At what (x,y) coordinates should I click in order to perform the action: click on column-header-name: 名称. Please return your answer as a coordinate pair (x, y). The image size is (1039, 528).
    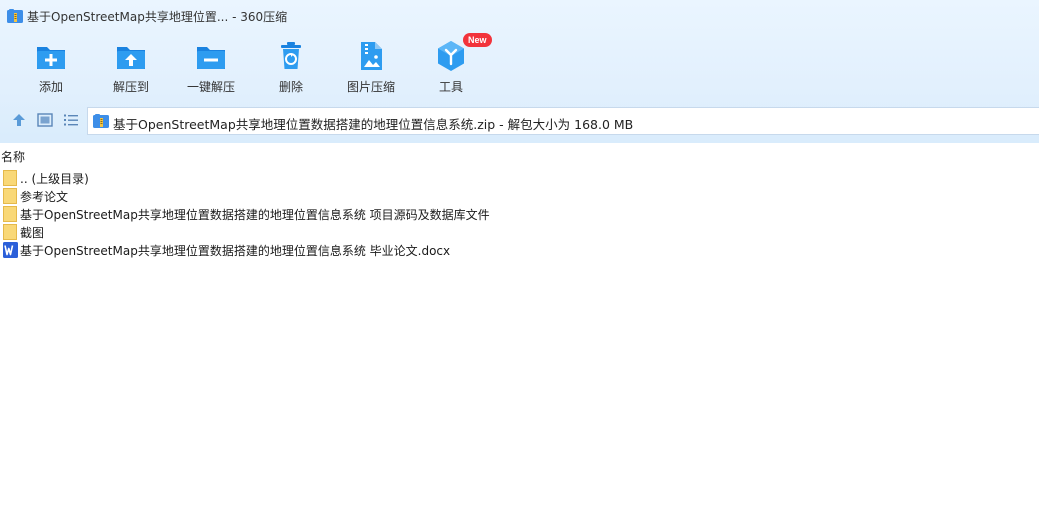
    Looking at the image, I should click on (13, 156).